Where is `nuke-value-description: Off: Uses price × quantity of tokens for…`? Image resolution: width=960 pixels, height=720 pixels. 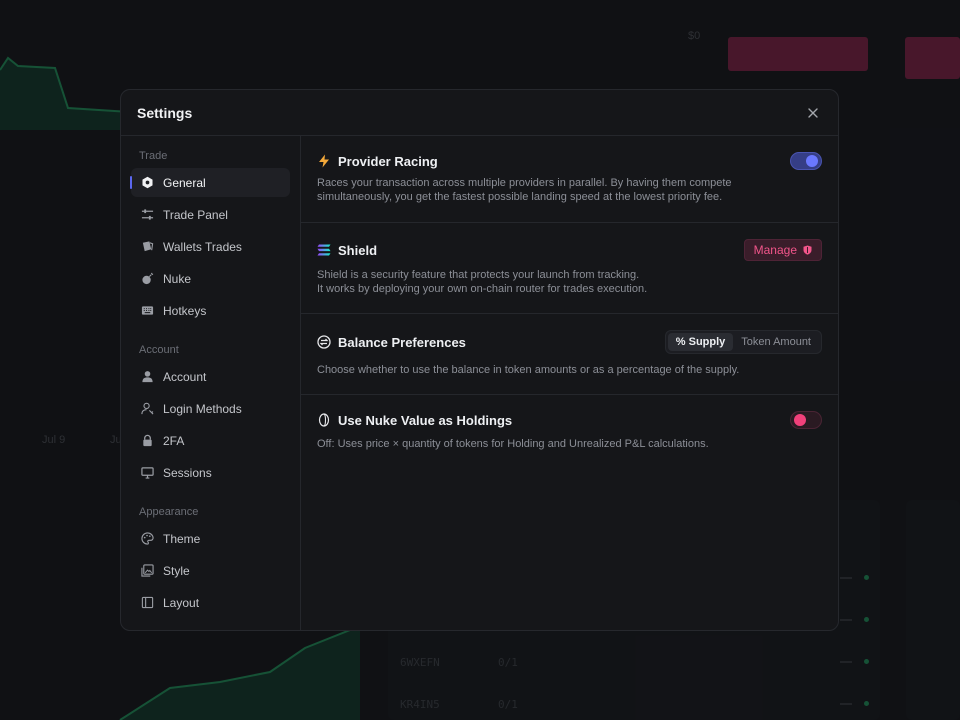 nuke-value-description: Off: Uses price × quantity of tokens for… is located at coordinates (513, 444).